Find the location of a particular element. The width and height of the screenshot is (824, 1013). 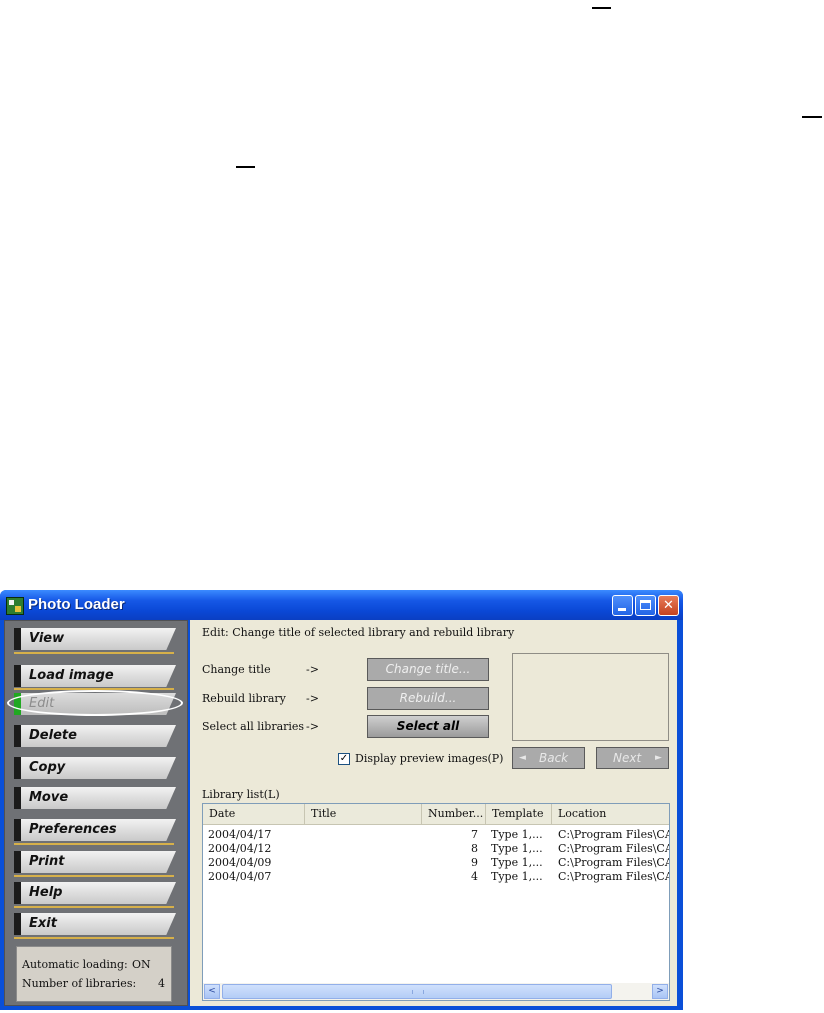

sidebar-item-label: Delete is located at coordinates (53, 735).